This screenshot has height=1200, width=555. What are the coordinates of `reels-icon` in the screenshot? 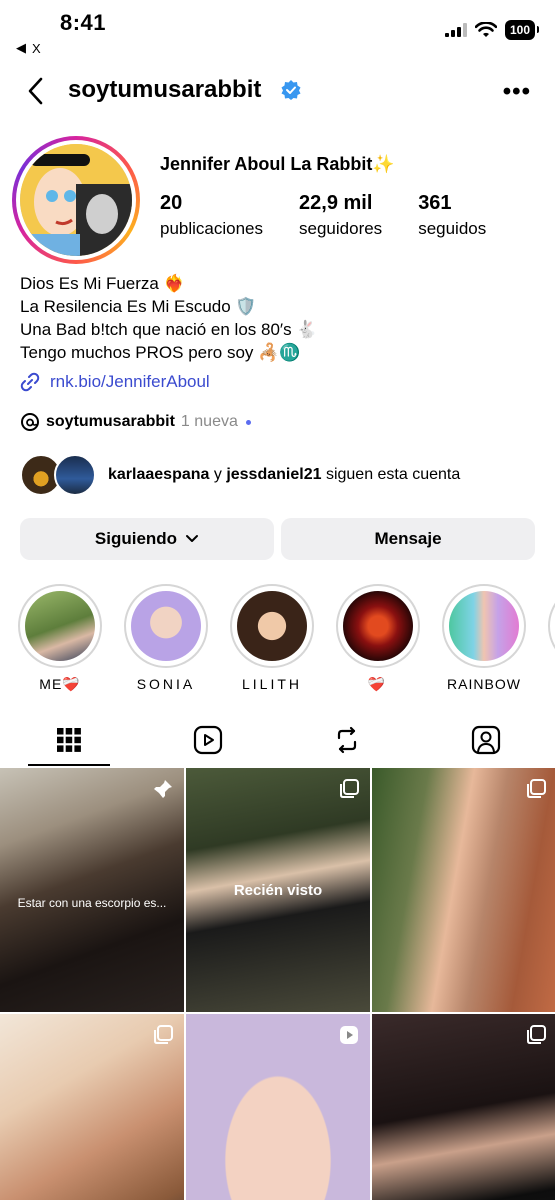 It's located at (208, 740).